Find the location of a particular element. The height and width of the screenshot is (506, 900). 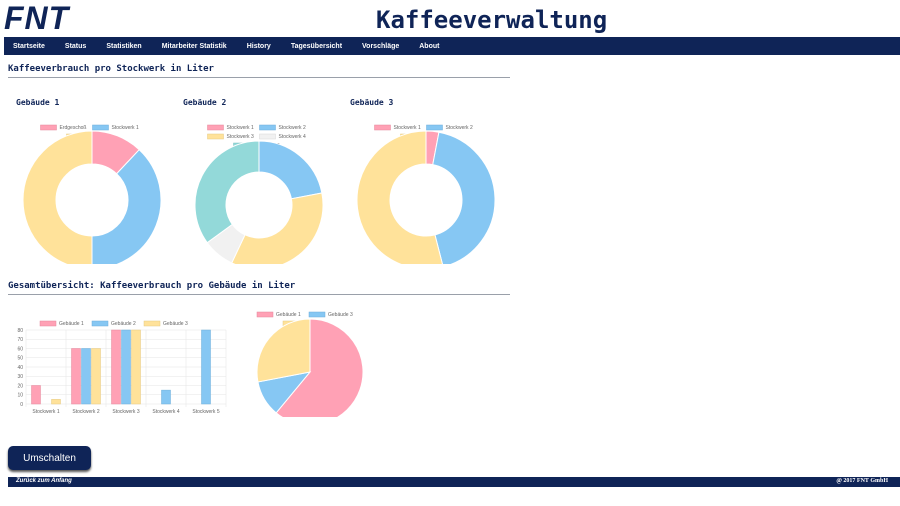

nav-status: Status is located at coordinates (75, 46).